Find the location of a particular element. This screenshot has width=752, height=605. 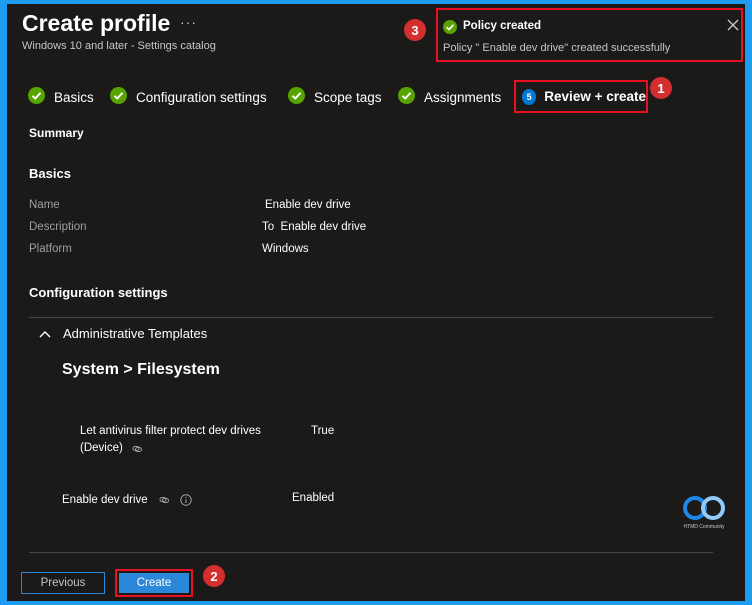

tab-review-create: 5 Review + create is located at coordinates (581, 96).